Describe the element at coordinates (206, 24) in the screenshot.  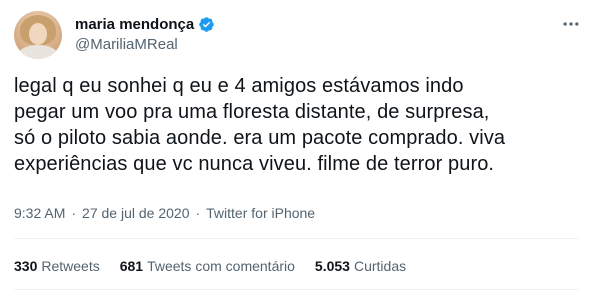
I see `verified-badge-icon` at that location.